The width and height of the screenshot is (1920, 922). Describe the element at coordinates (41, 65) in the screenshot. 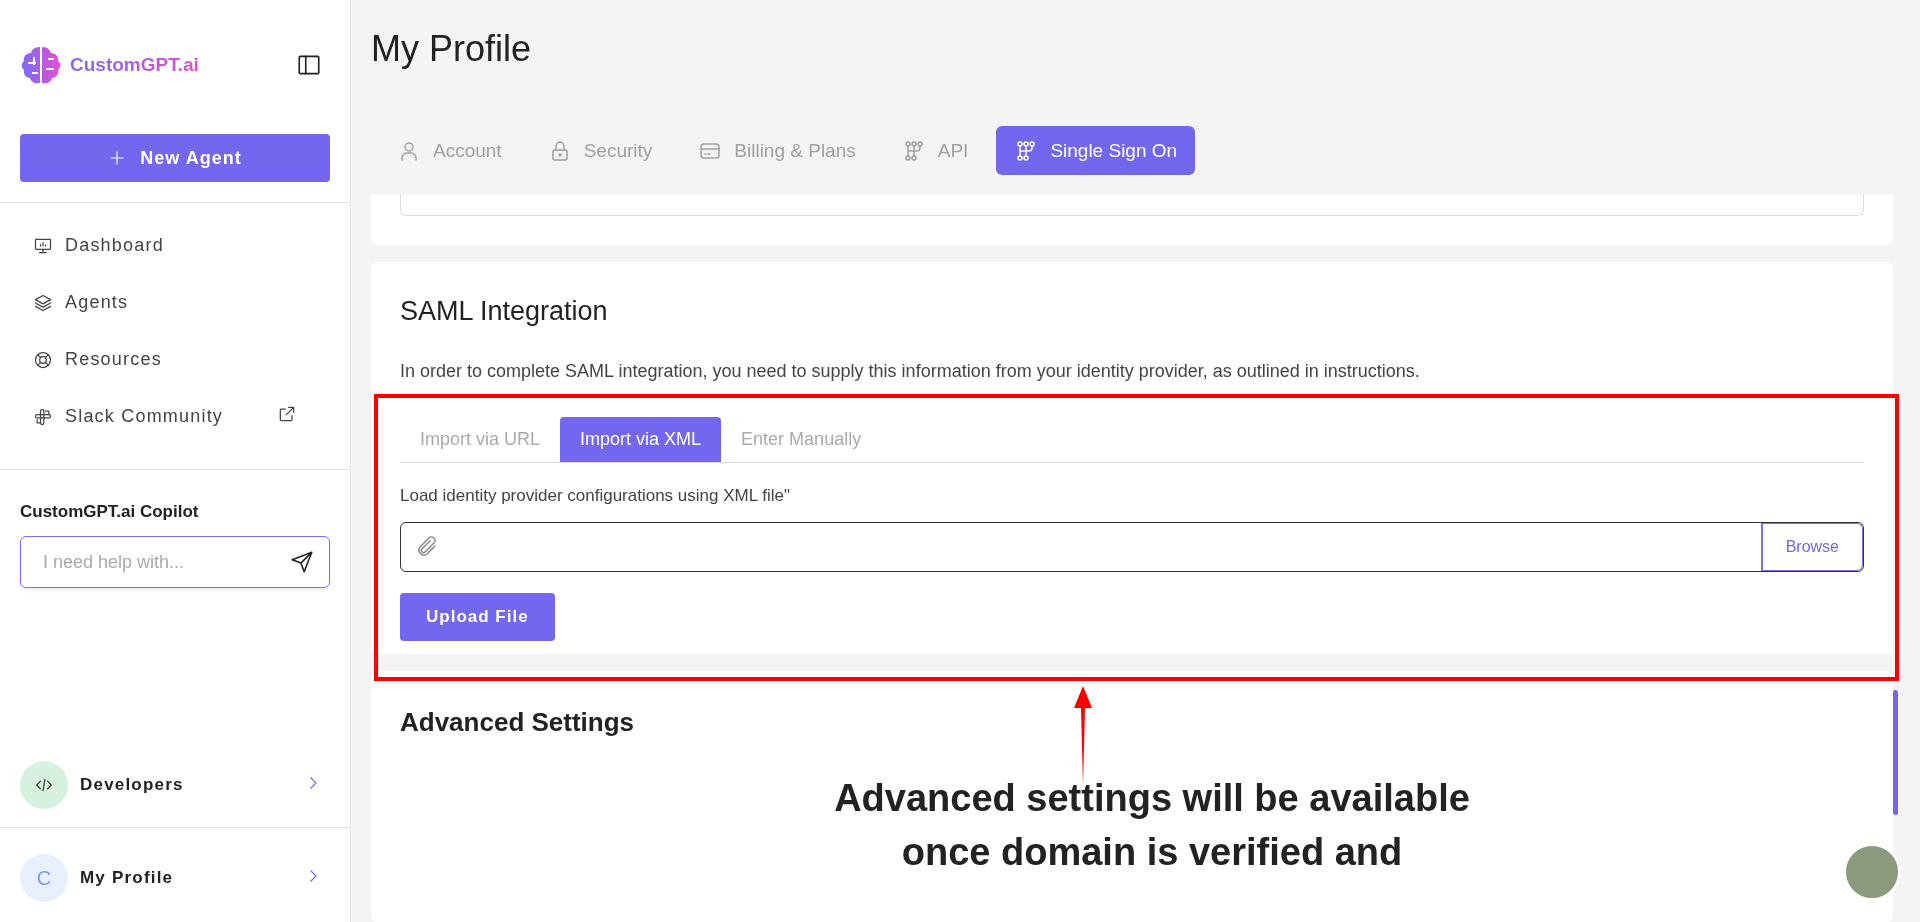

I see `brain-logo-icon` at that location.